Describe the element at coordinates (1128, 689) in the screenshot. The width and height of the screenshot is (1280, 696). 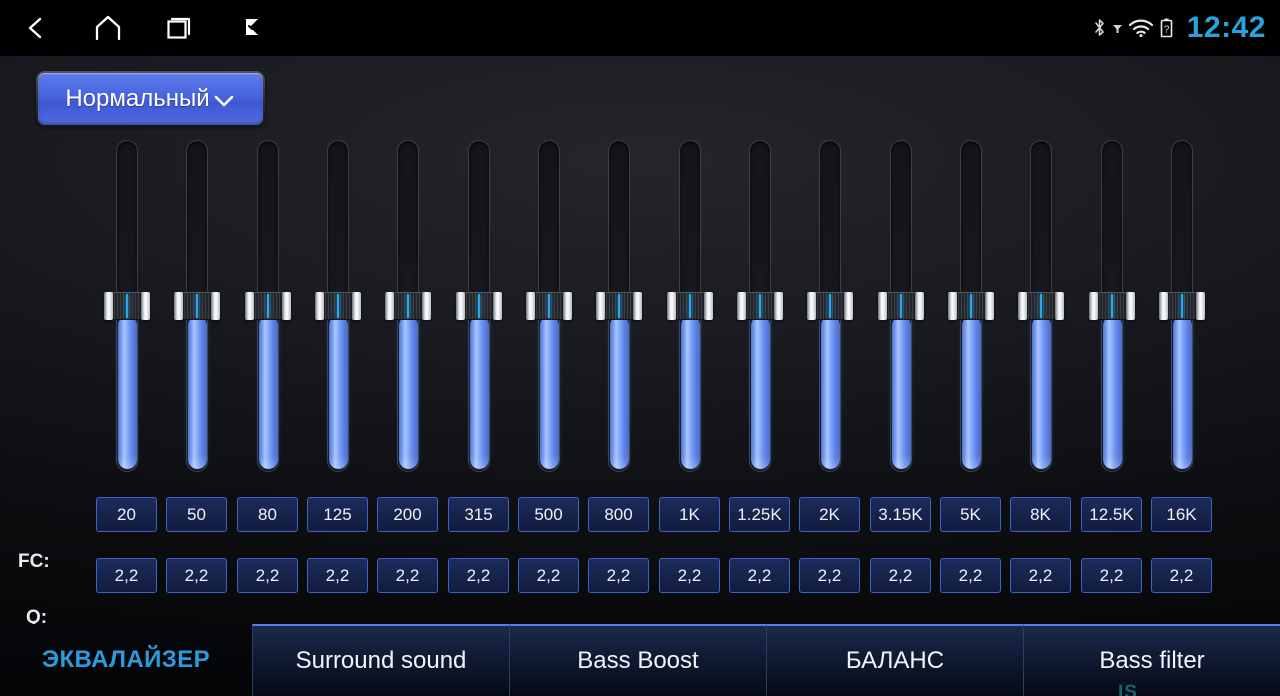
I see `watermark-text: IS` at that location.